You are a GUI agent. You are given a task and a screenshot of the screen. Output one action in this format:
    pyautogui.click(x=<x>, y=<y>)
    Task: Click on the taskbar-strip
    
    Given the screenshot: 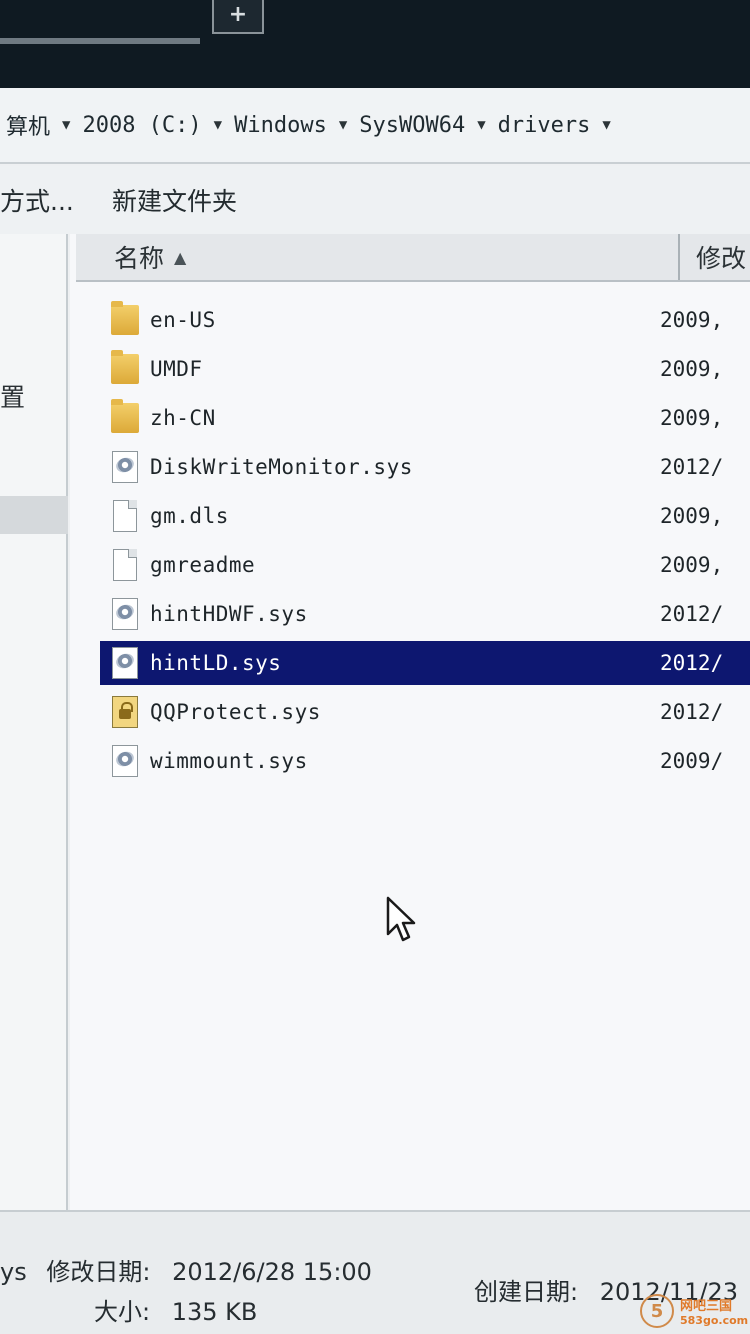 What is the action you would take?
    pyautogui.click(x=100, y=41)
    